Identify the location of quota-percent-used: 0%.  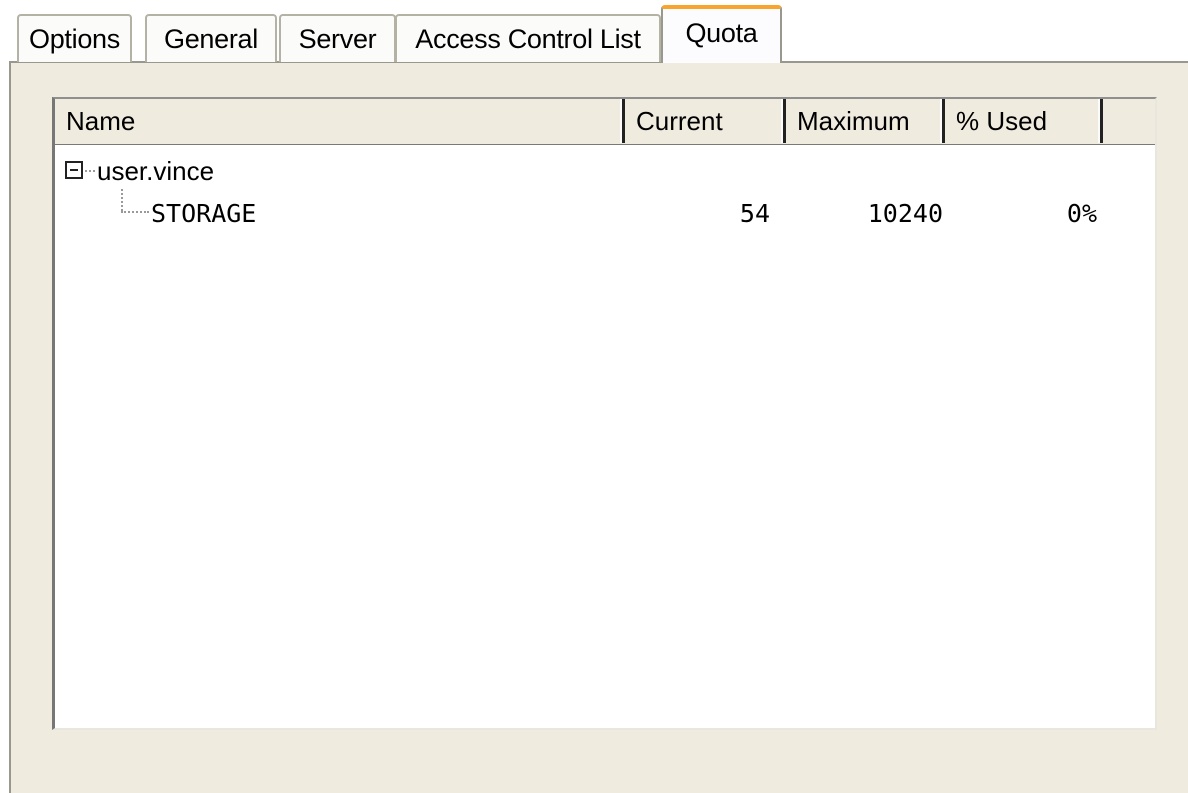
(1081, 213).